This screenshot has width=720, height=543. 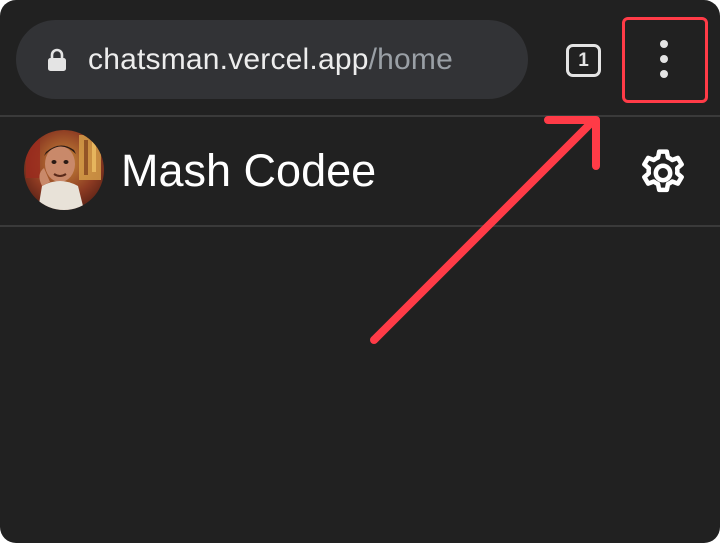 What do you see at coordinates (663, 173) in the screenshot?
I see `gear-icon` at bounding box center [663, 173].